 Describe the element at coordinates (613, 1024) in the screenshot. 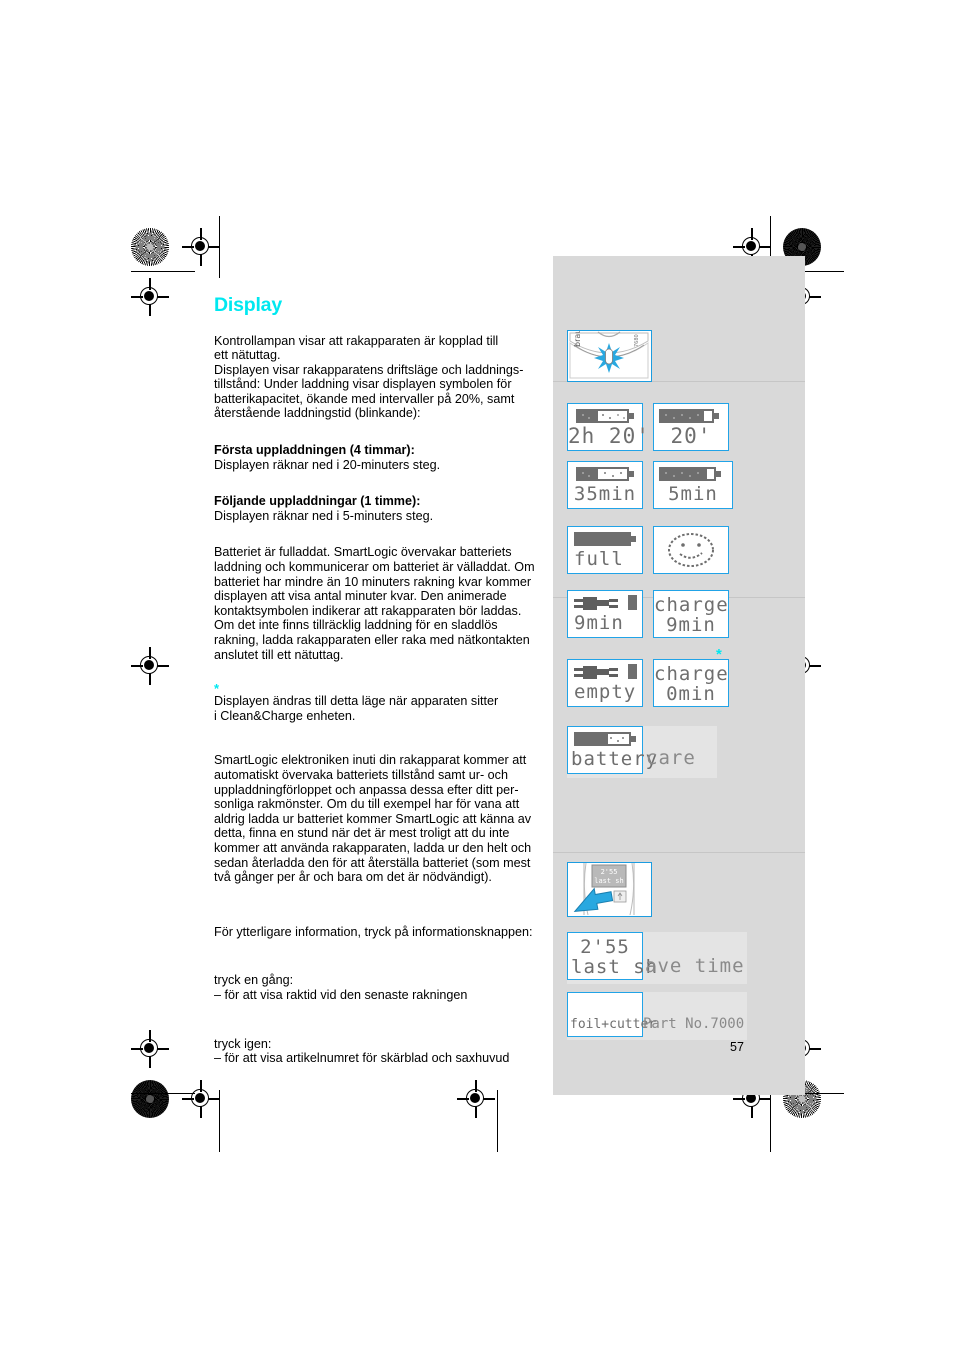

I see `lcd-text-foilcutter: foil+cutter` at that location.